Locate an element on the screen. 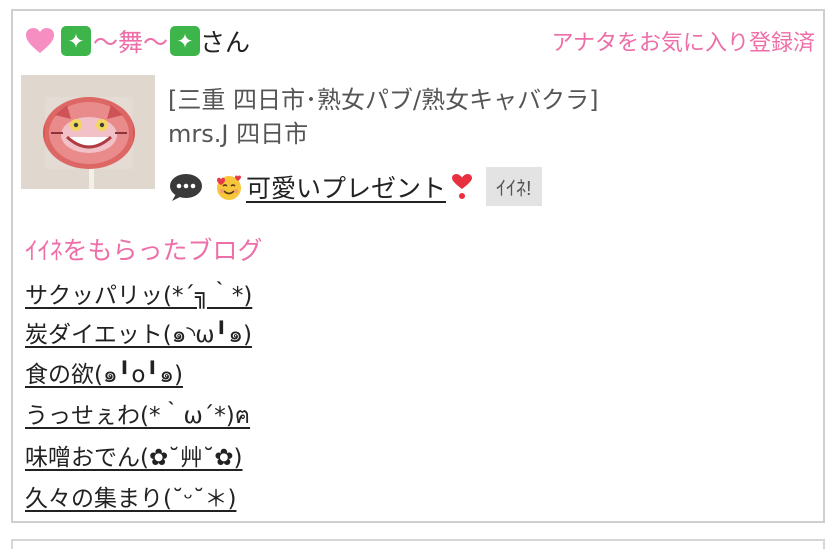 This screenshot has height=549, width=840. smiling-face-with-hearts-icon is located at coordinates (229, 187).